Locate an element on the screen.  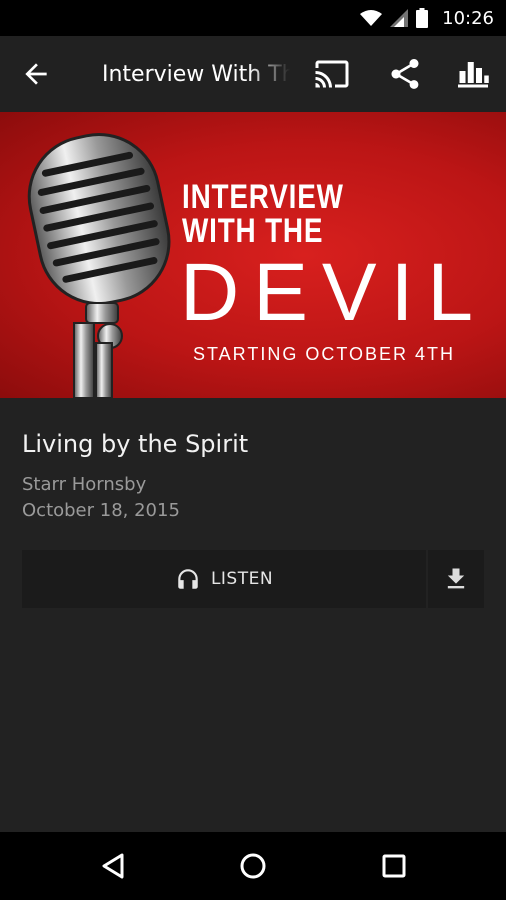
wifi-icon is located at coordinates (371, 18).